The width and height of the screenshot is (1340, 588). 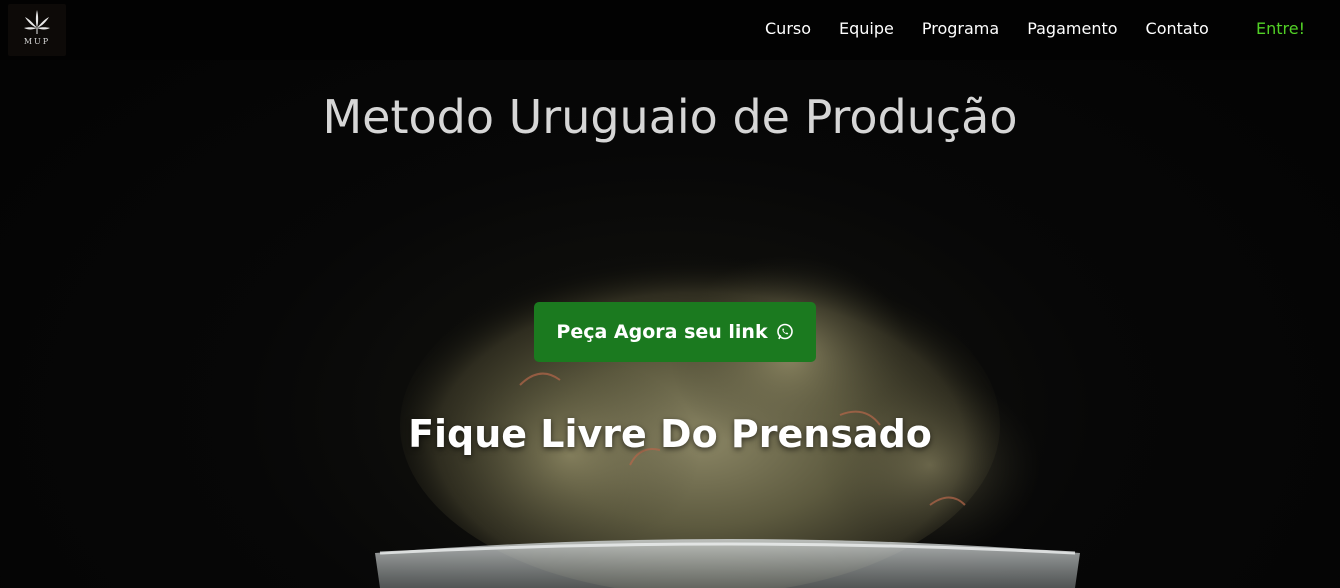 I want to click on whatsapp-icon, so click(x=785, y=332).